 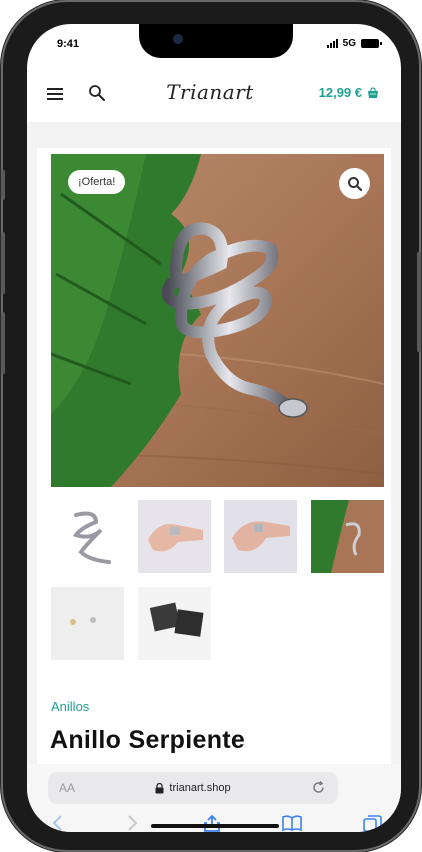 I want to click on back-arrow-icon, so click(x=58, y=823).